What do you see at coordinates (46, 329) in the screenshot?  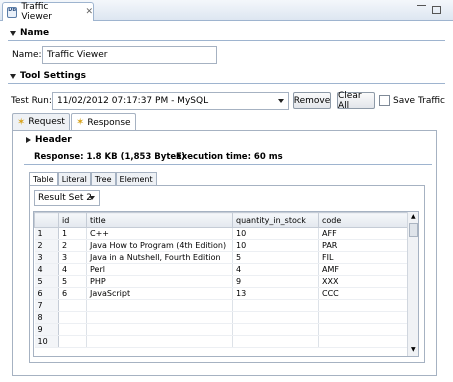 I see `row-number-cell: 9` at bounding box center [46, 329].